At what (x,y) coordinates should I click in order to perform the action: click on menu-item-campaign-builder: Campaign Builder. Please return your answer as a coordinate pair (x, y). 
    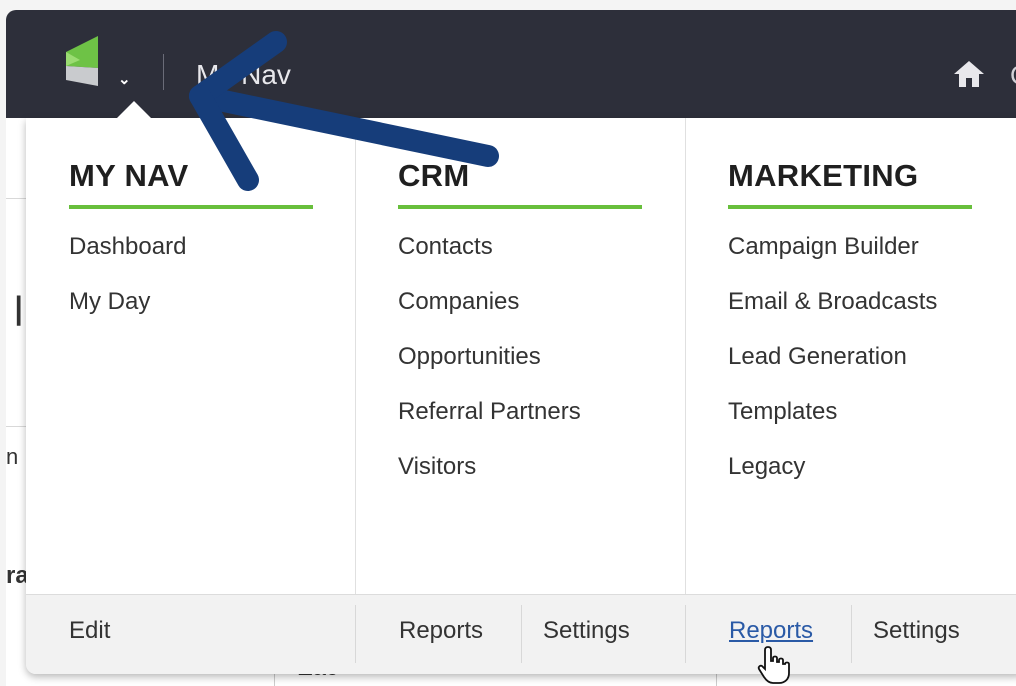
    Looking at the image, I should click on (832, 259).